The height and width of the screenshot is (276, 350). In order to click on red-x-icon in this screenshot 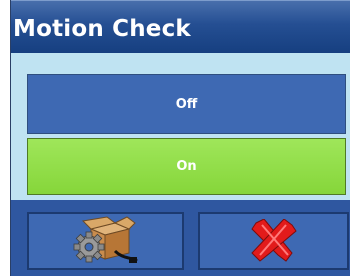, I will do `click(273, 240)`.